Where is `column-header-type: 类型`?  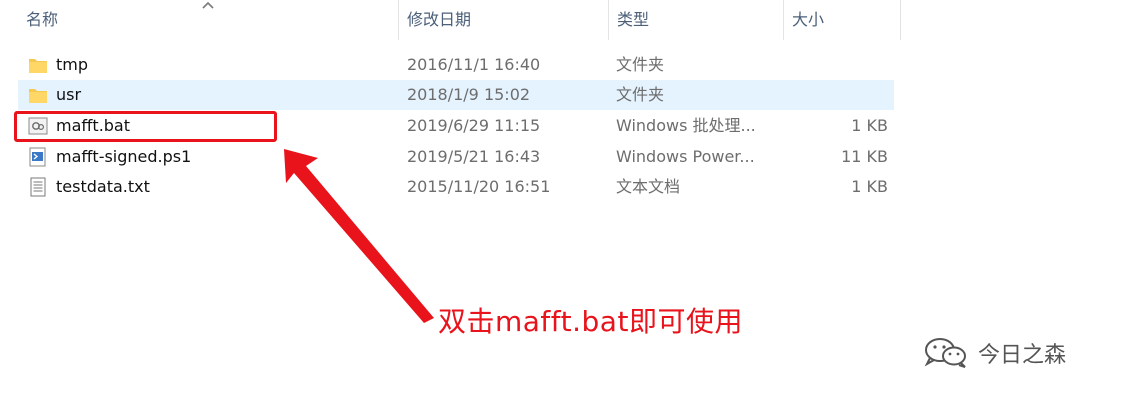
column-header-type: 类型 is located at coordinates (695, 20).